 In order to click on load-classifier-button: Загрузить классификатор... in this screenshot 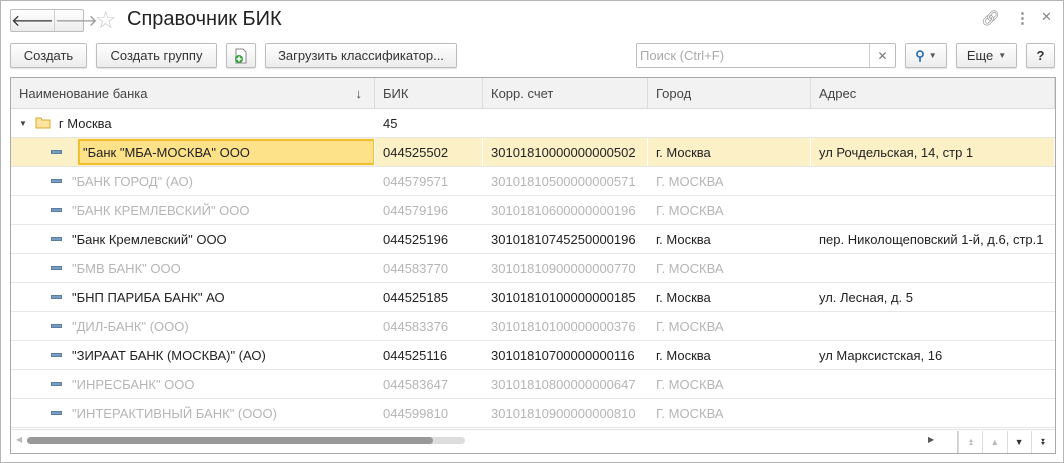, I will do `click(361, 55)`.